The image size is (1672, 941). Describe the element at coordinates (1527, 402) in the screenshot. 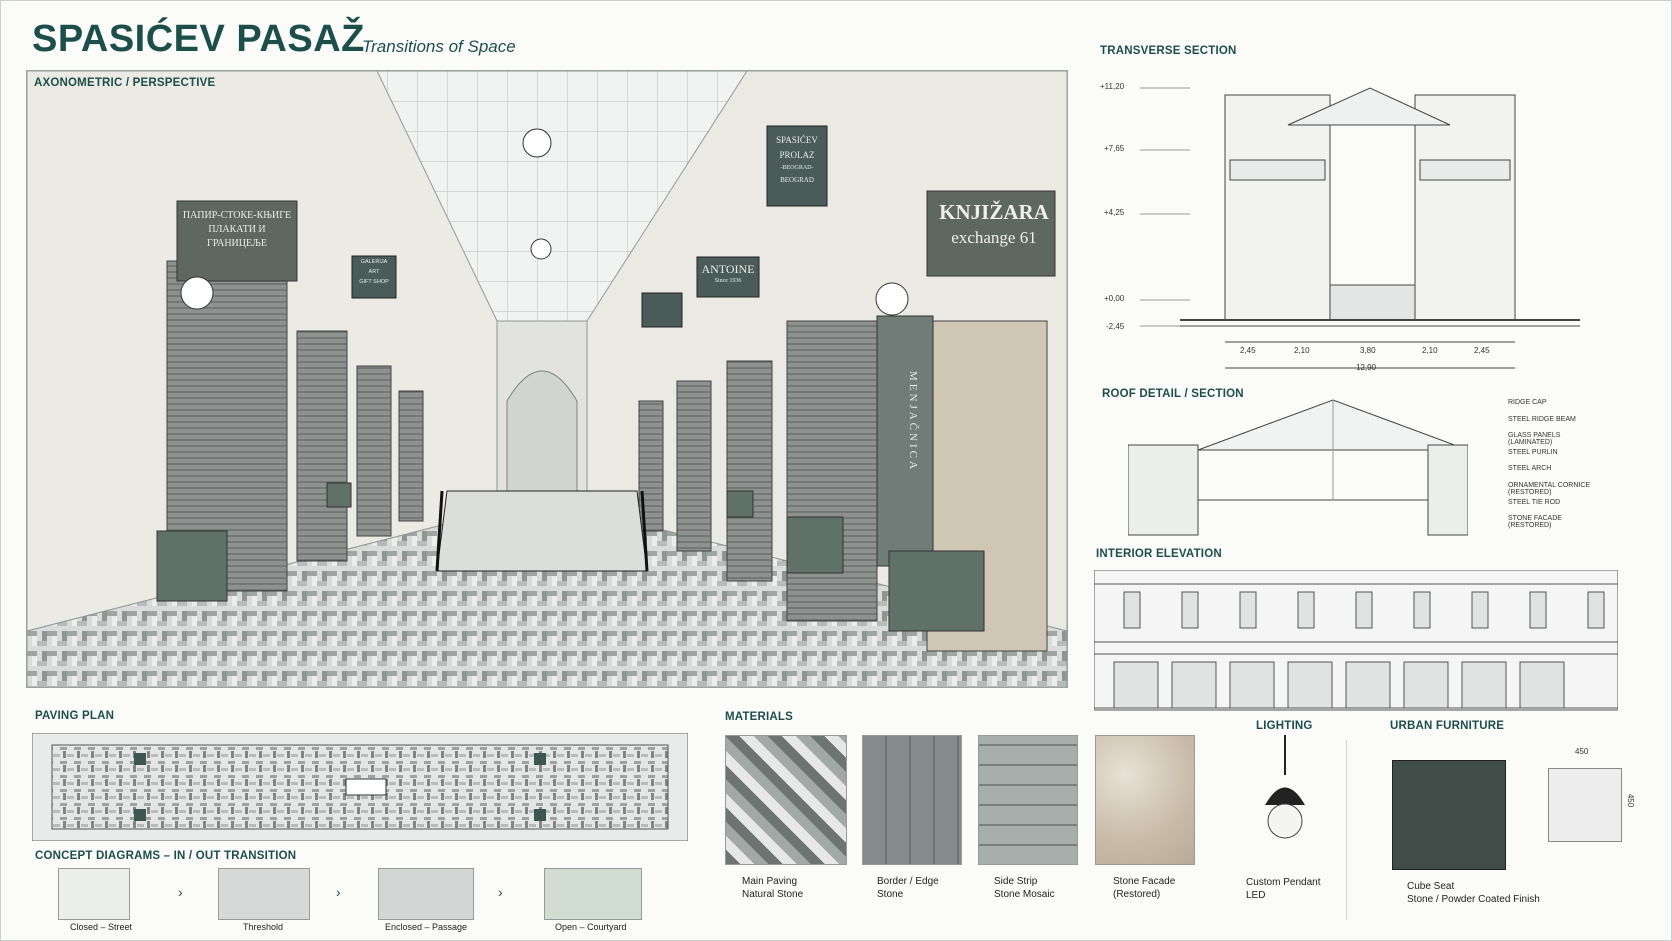

I see `callout-ridge-cap: RIDGE CAP` at that location.